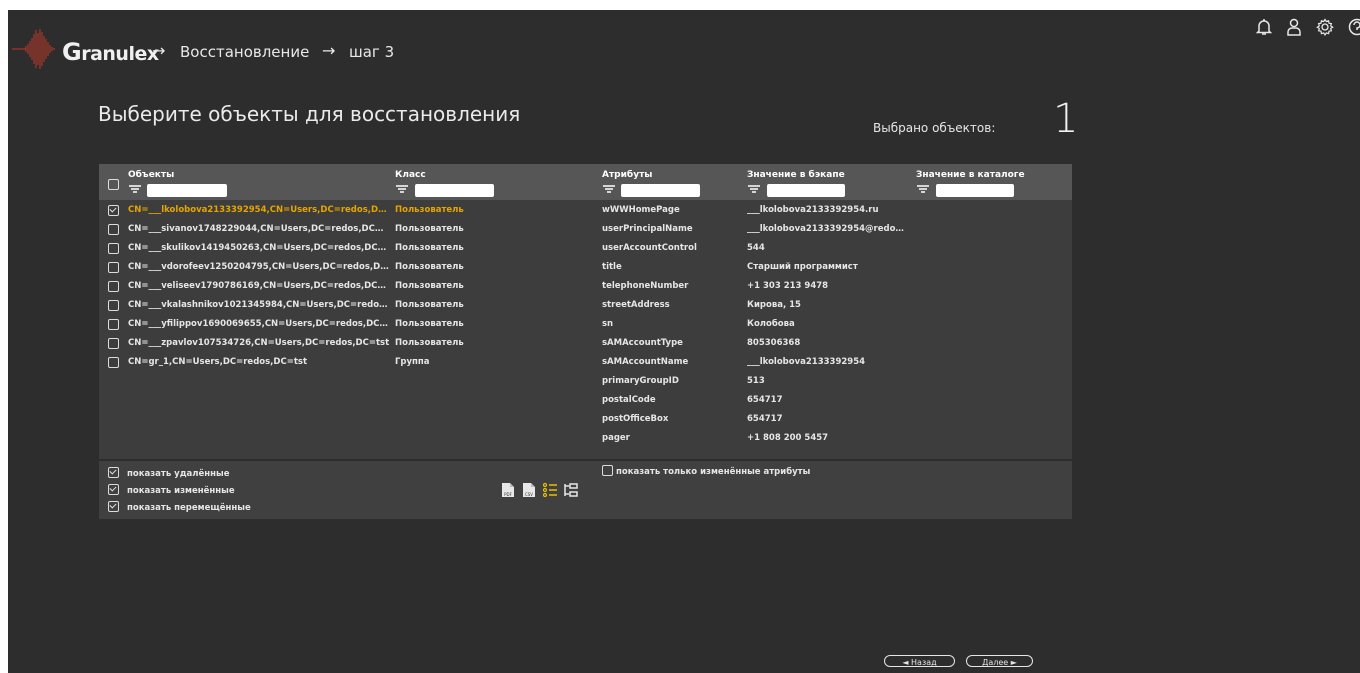 This screenshot has height=673, width=1360. What do you see at coordinates (608, 324) in the screenshot?
I see `attribute-name: sn` at bounding box center [608, 324].